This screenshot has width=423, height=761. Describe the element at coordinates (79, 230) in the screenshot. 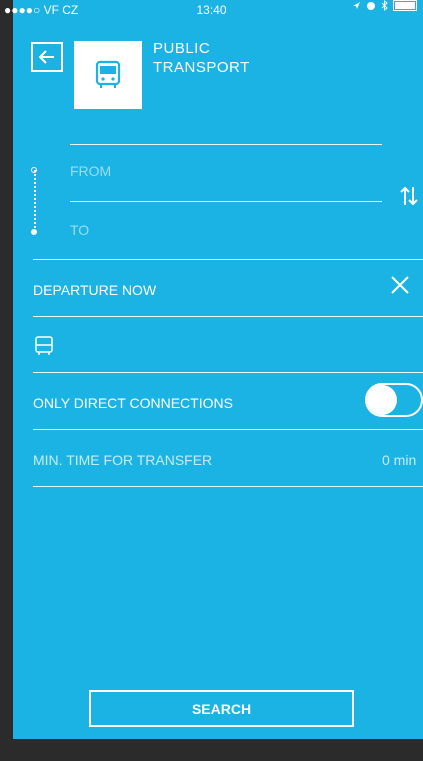

I see `to-field: TO` at that location.